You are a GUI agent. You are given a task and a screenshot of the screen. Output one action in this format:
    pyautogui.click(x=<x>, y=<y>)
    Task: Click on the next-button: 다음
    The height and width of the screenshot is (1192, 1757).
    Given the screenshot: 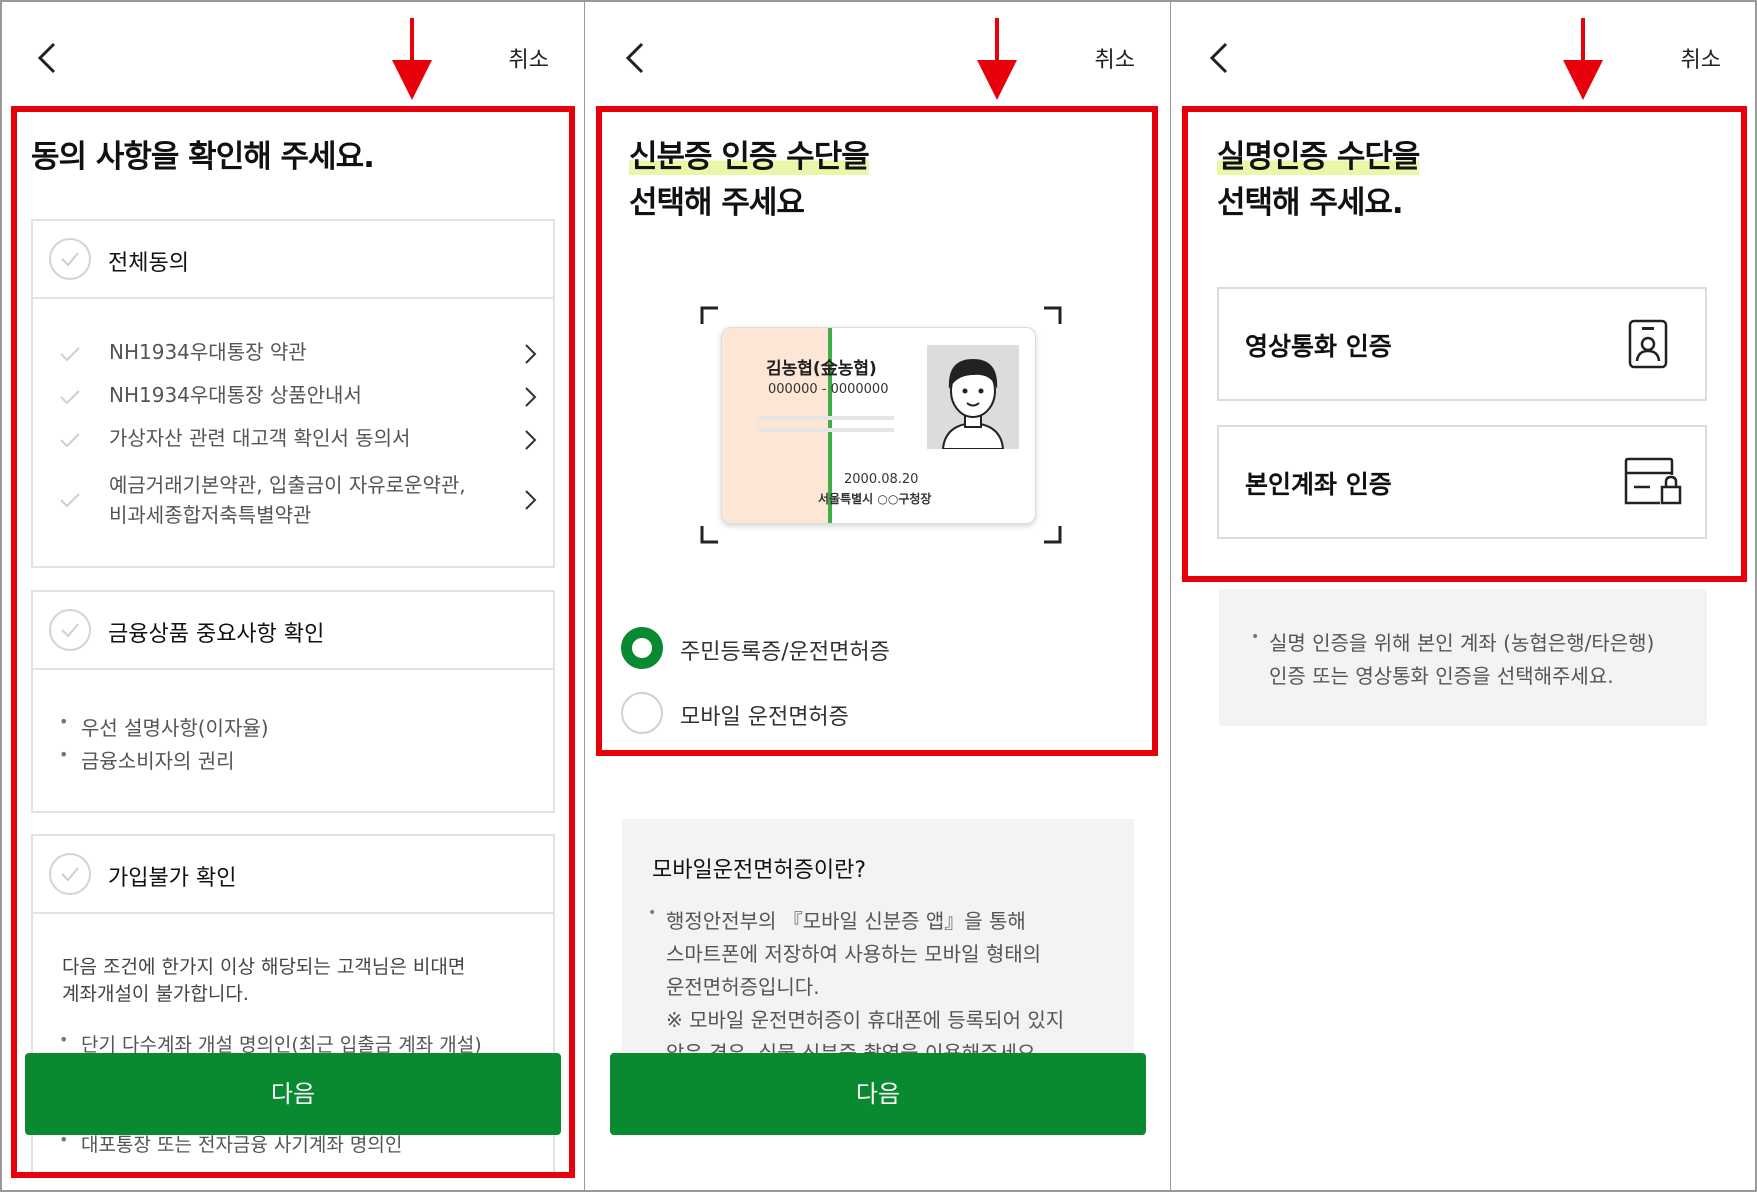 What is the action you would take?
    pyautogui.click(x=878, y=1094)
    